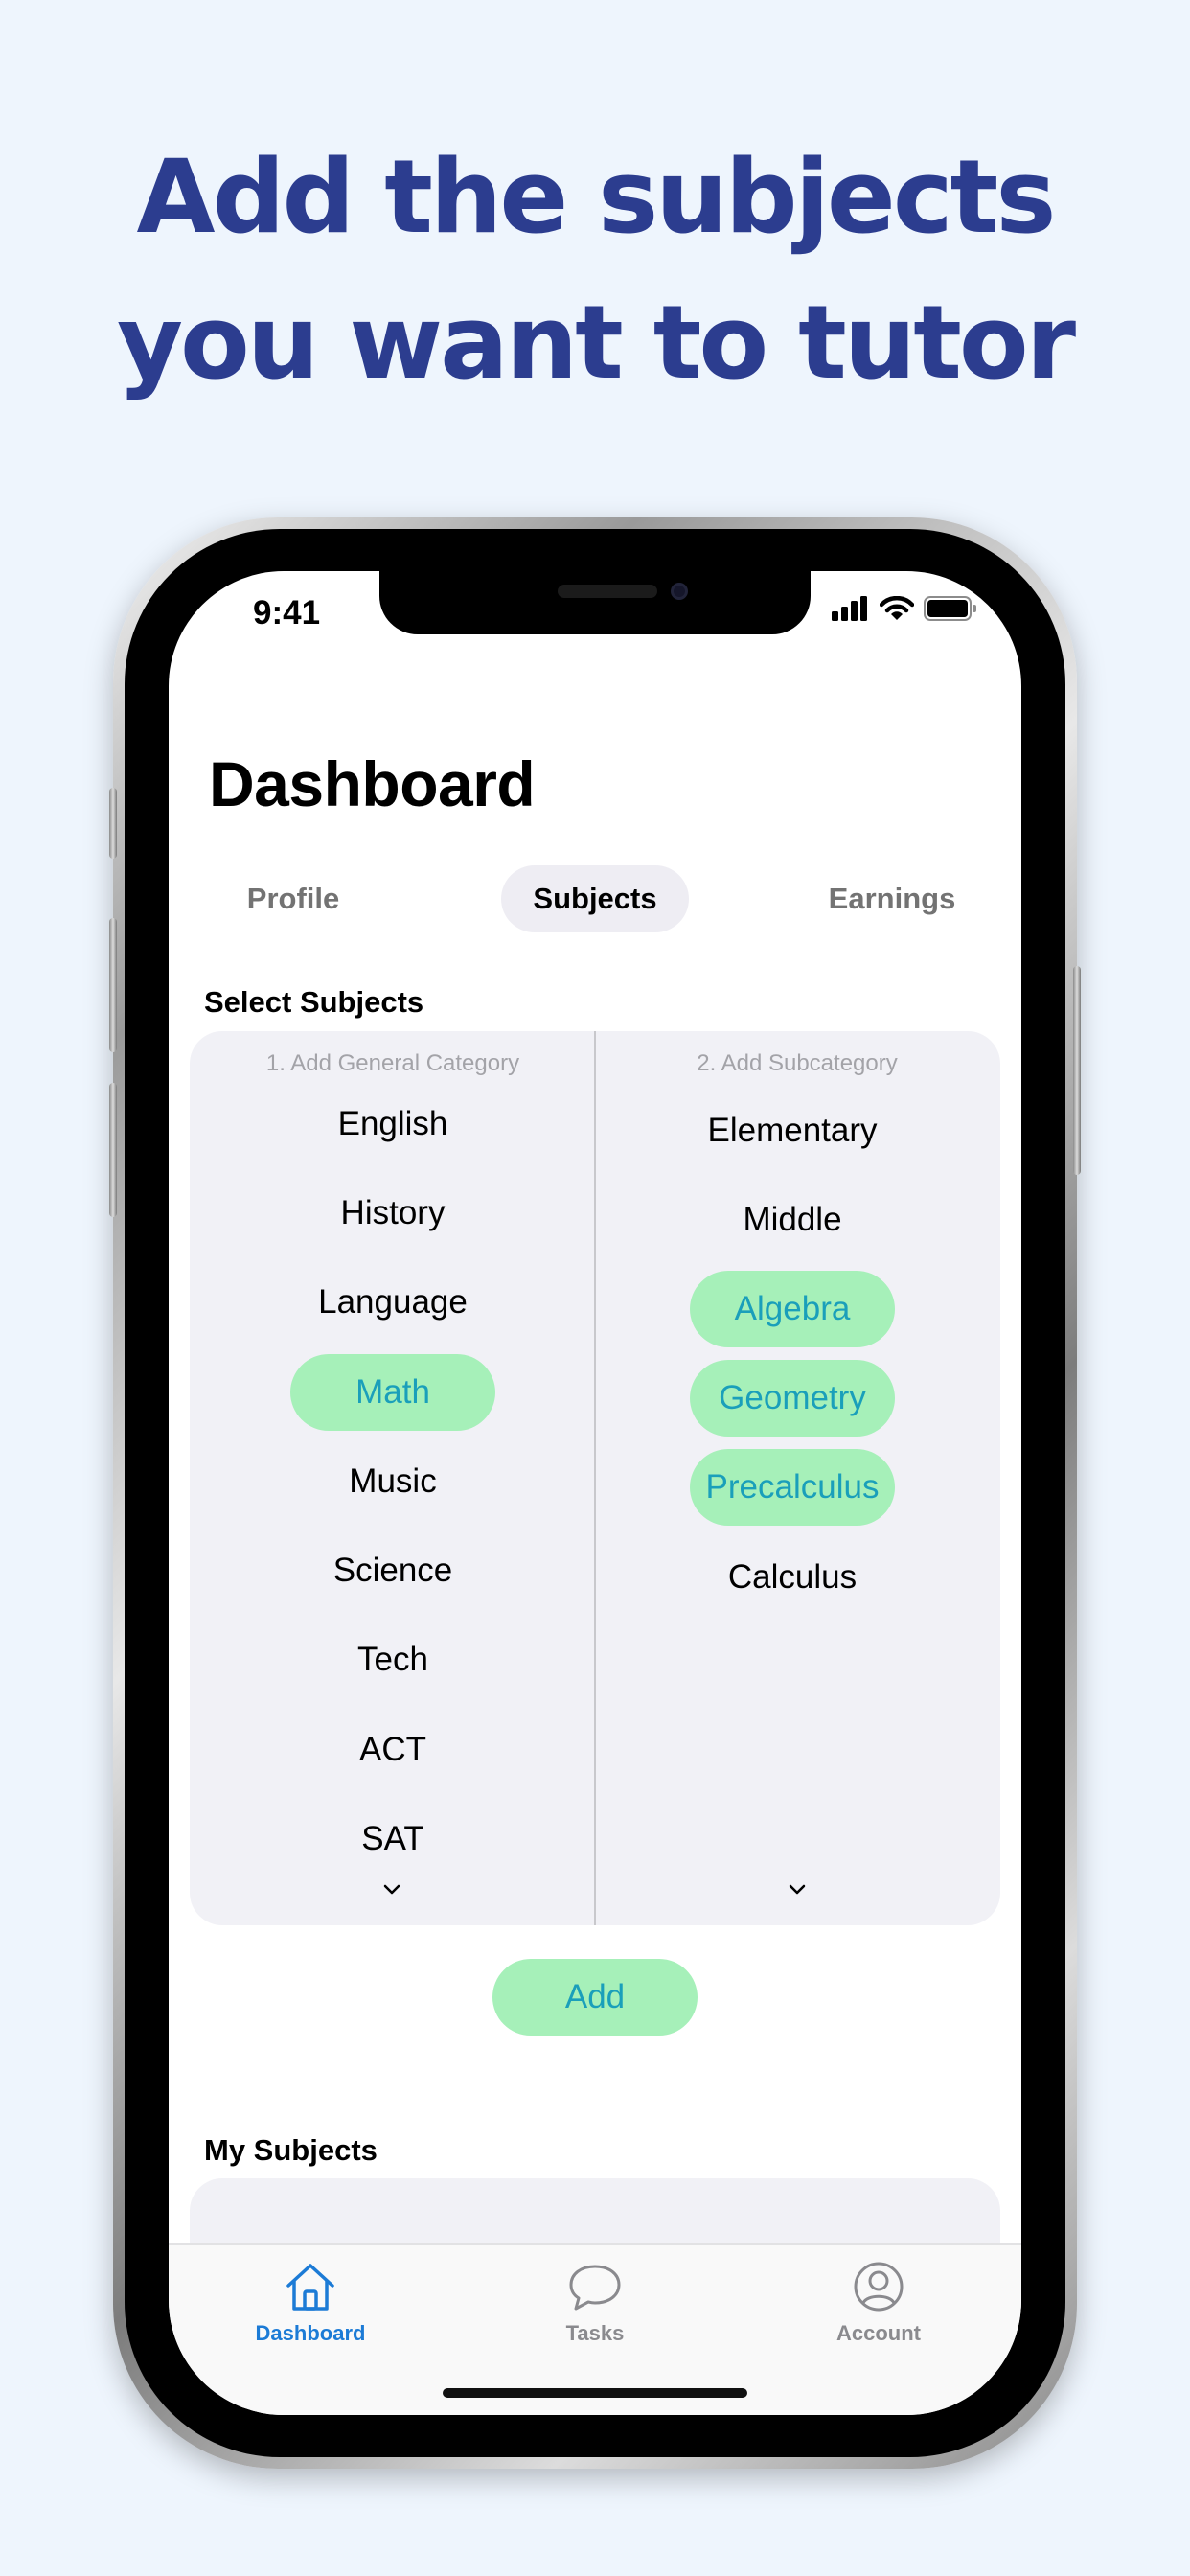 The height and width of the screenshot is (2576, 1190). What do you see at coordinates (793, 1487) in the screenshot?
I see `sub-item-precalculus: Precalculus` at bounding box center [793, 1487].